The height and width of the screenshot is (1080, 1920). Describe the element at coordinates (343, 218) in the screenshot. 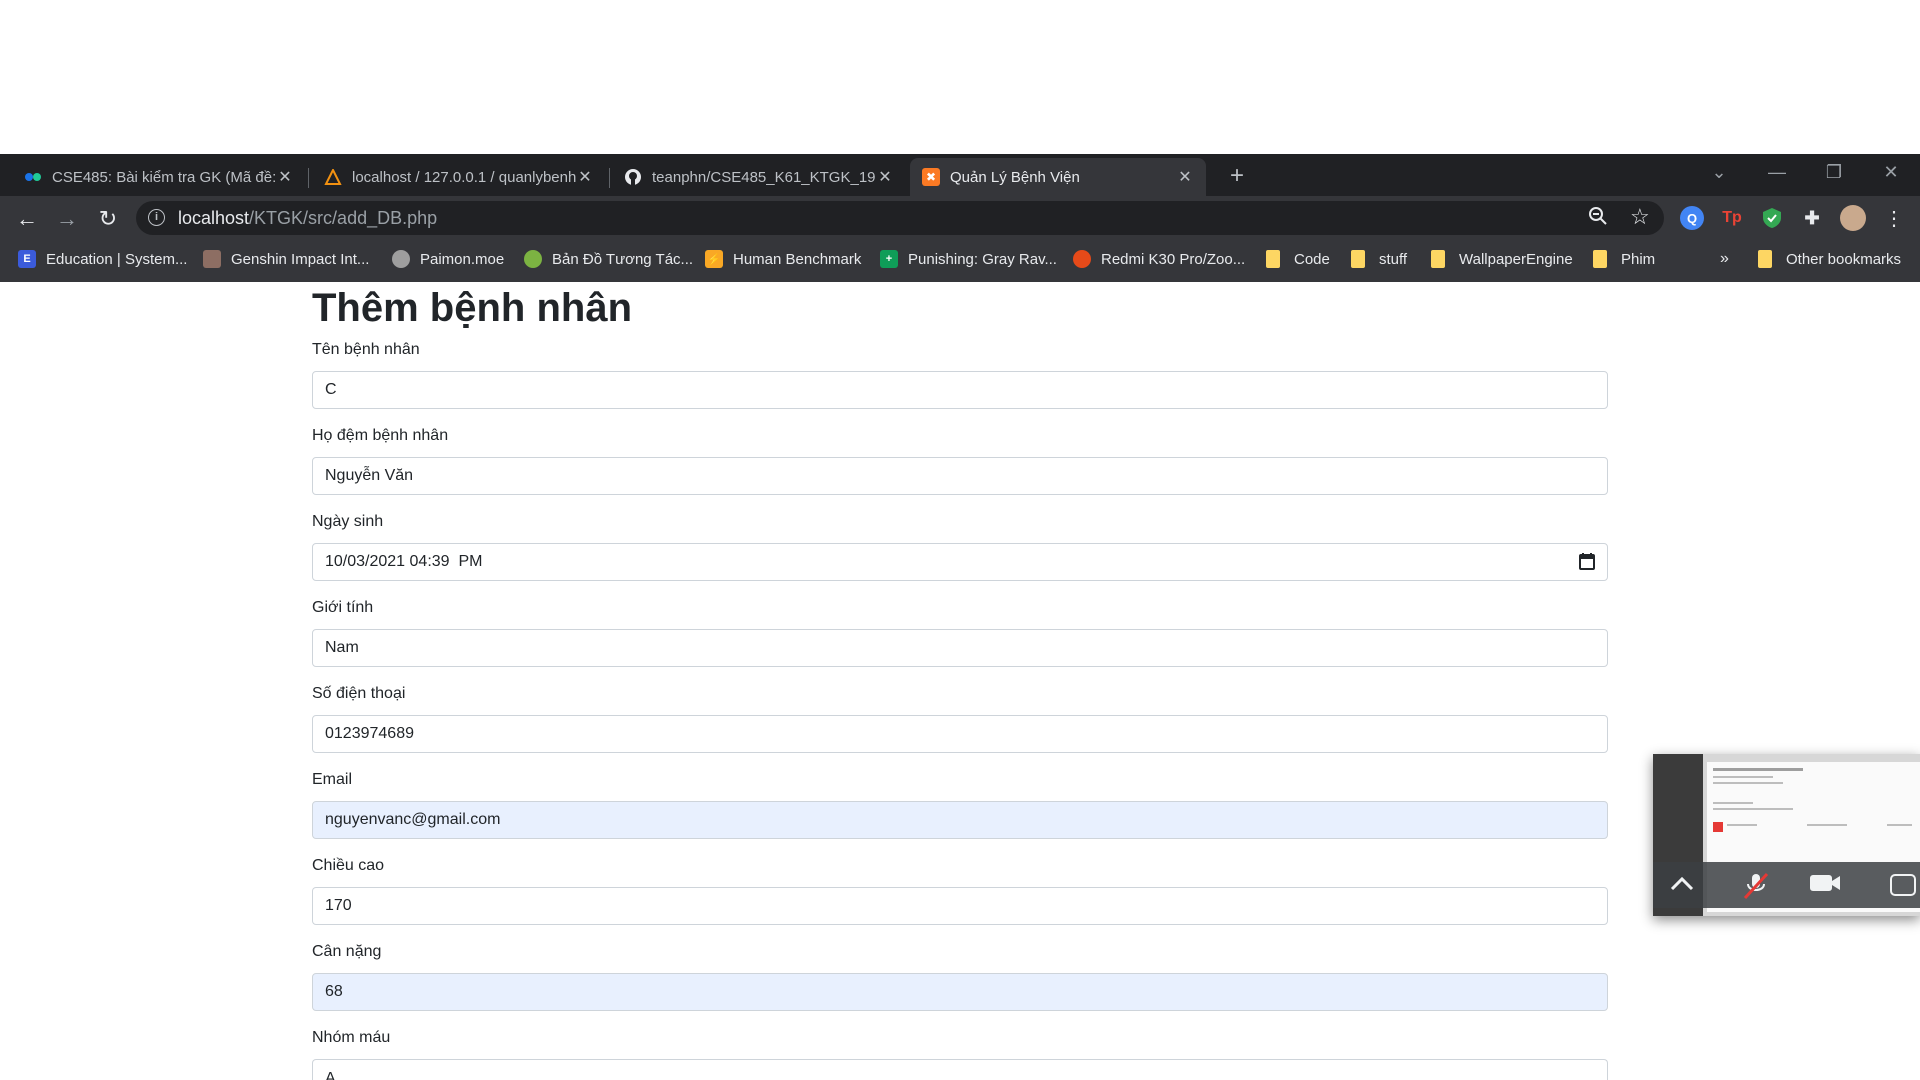

I see `url-path: /KTGK/src/add_DB.php` at that location.